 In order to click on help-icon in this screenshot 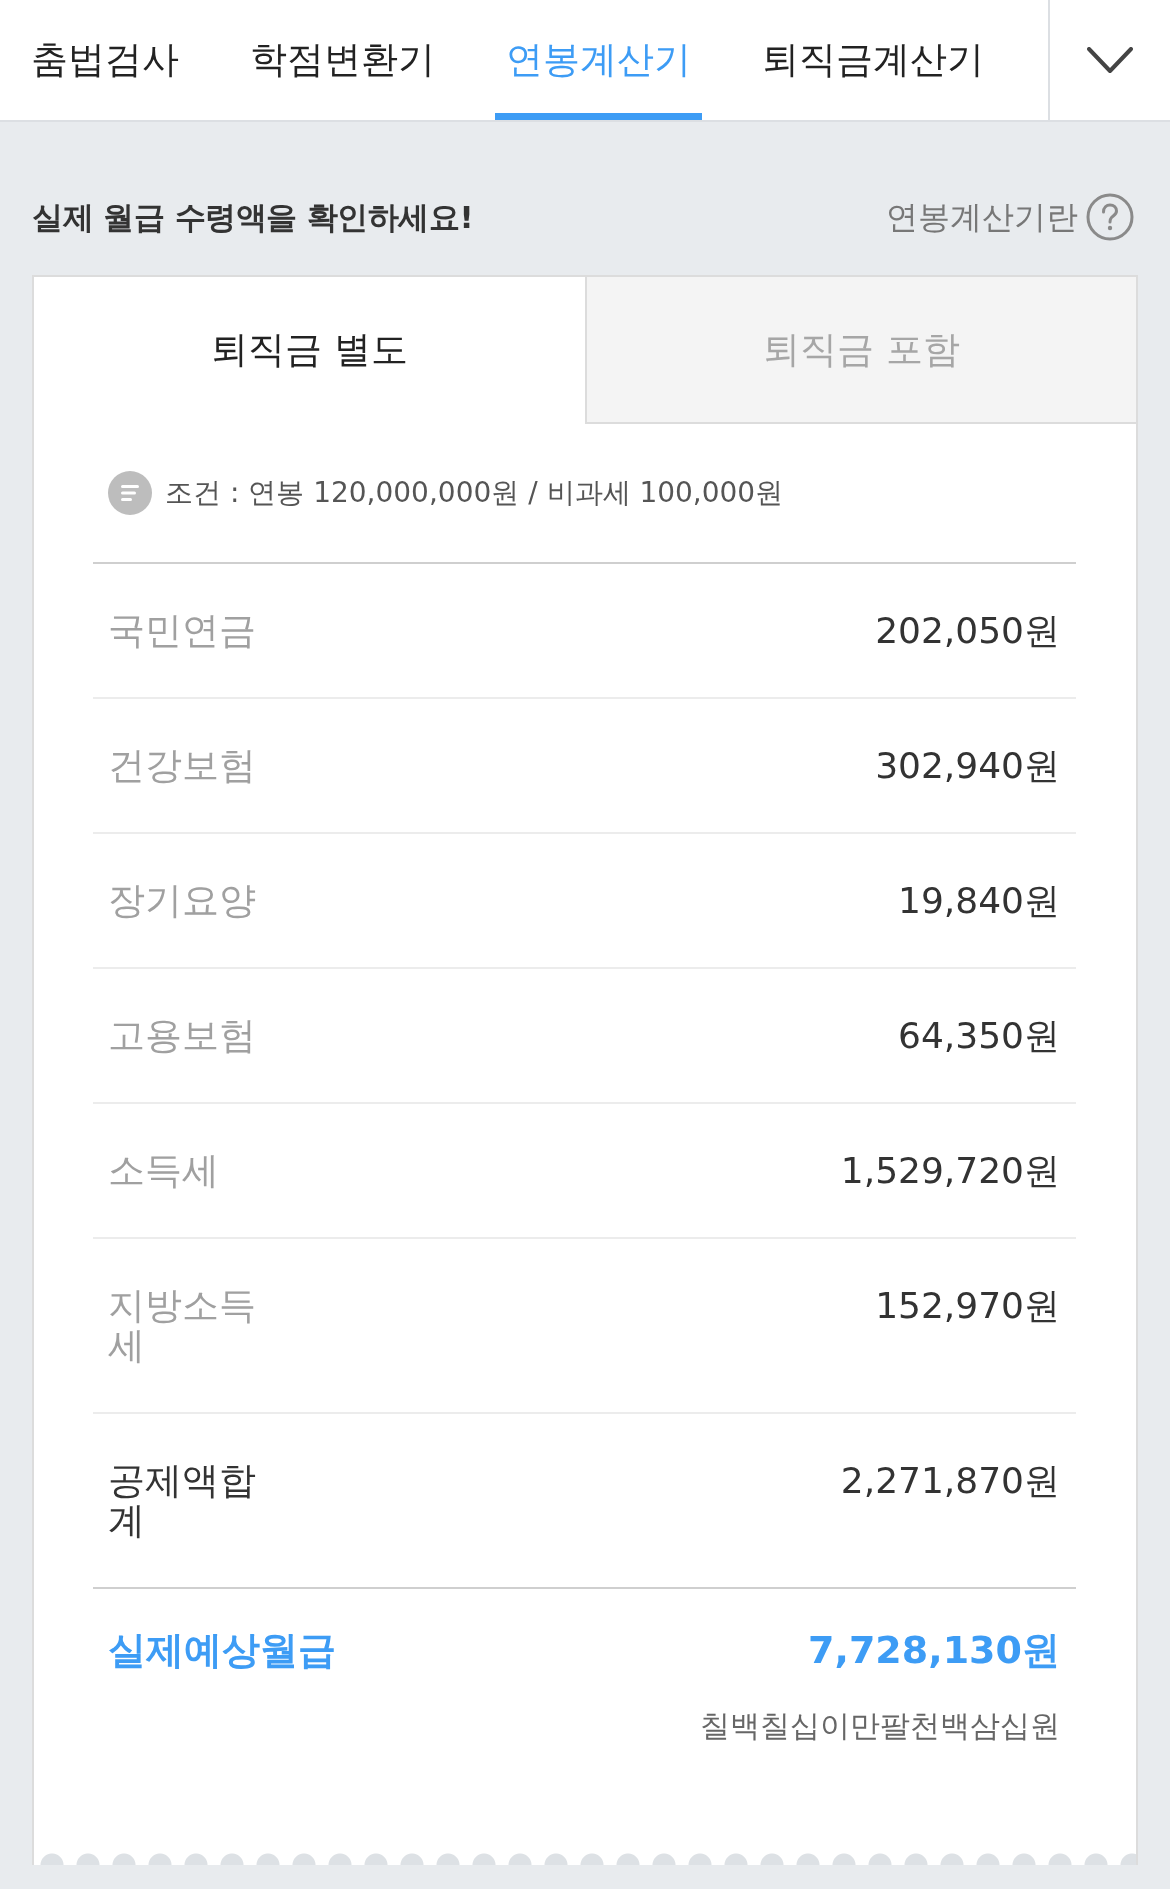, I will do `click(1110, 217)`.